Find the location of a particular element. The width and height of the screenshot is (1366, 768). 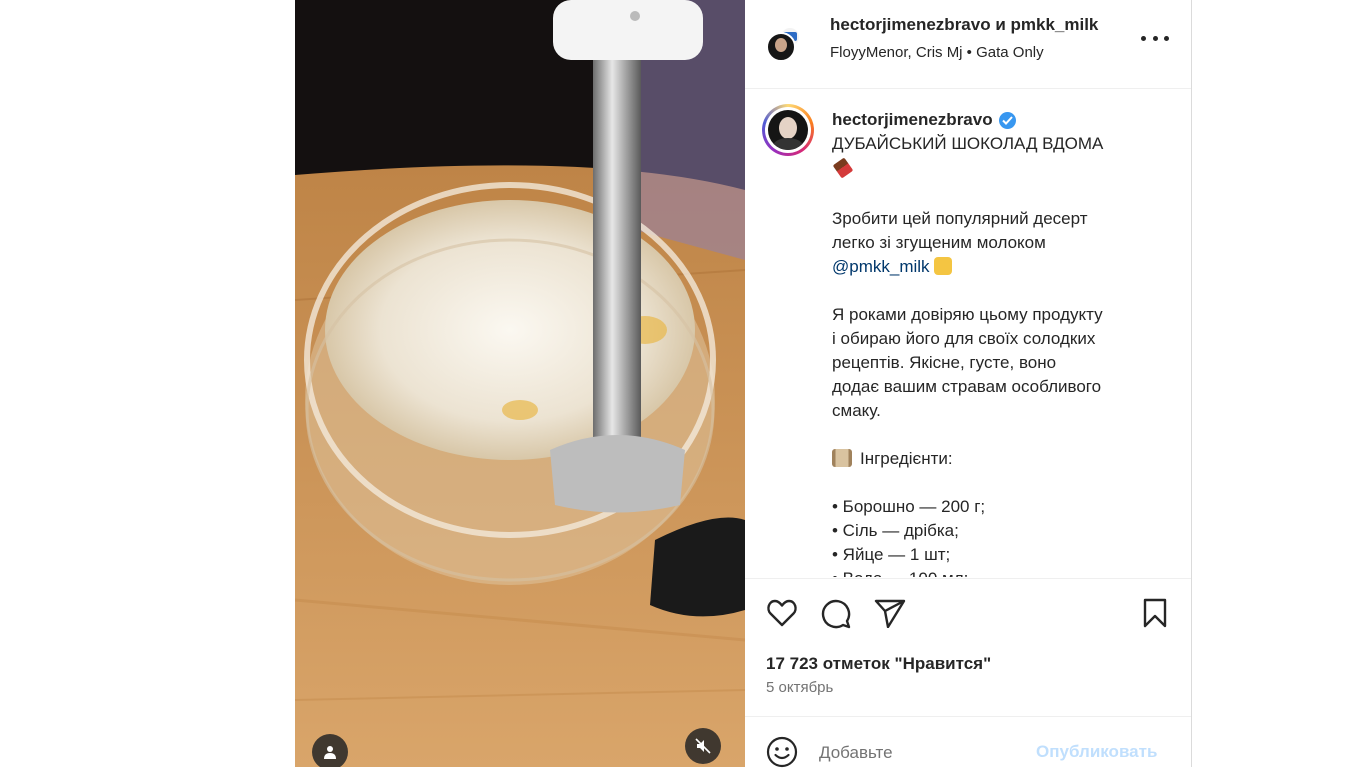

user-tag-button is located at coordinates (330, 750).